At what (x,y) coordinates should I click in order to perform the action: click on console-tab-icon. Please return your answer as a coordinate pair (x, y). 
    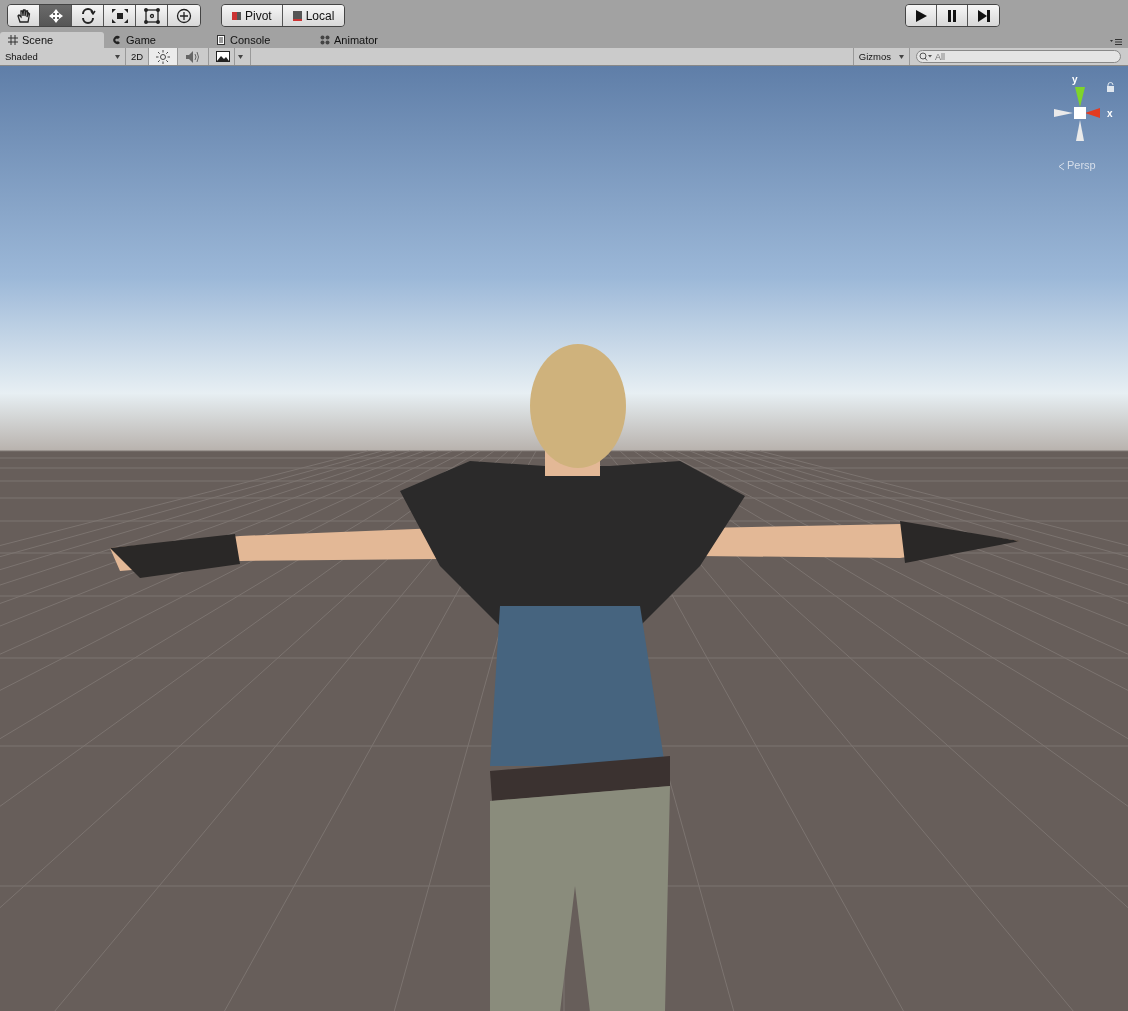
    Looking at the image, I should click on (221, 40).